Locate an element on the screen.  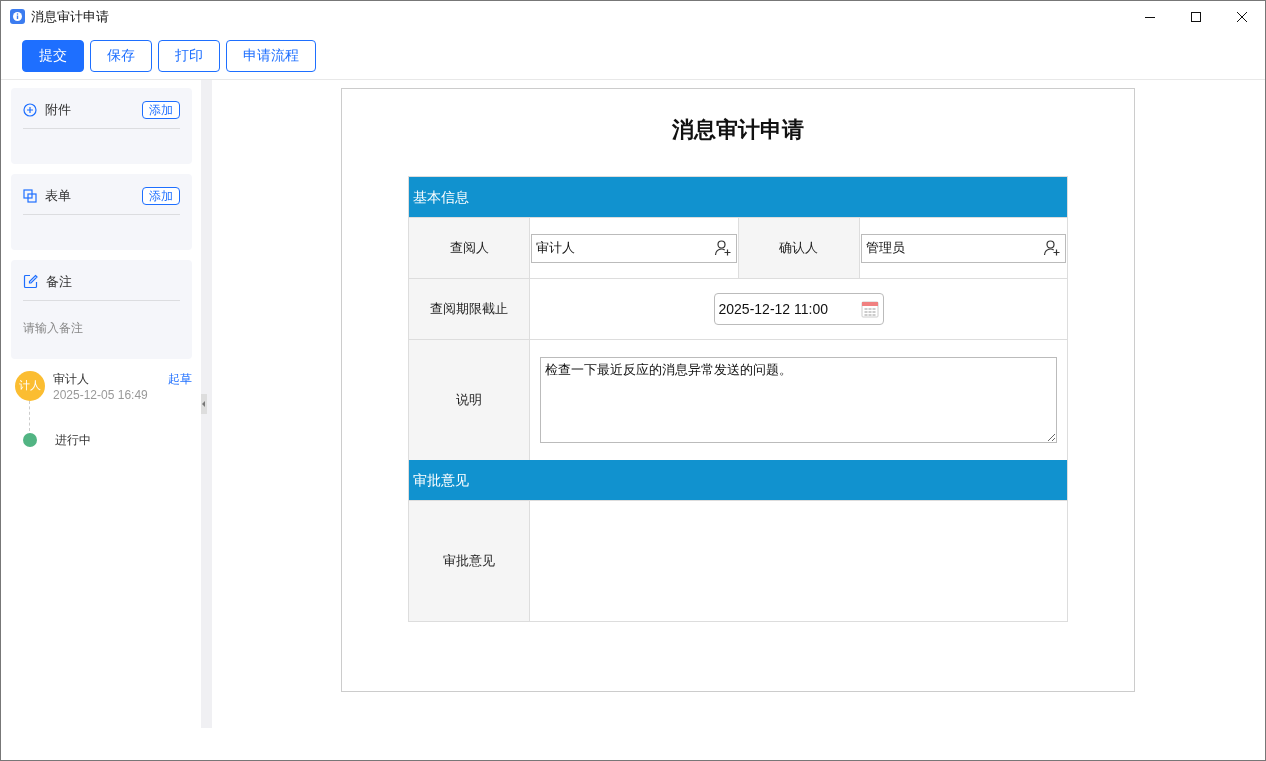
date-field: 2025-12-12 11:00 is located at coordinates (798, 309).